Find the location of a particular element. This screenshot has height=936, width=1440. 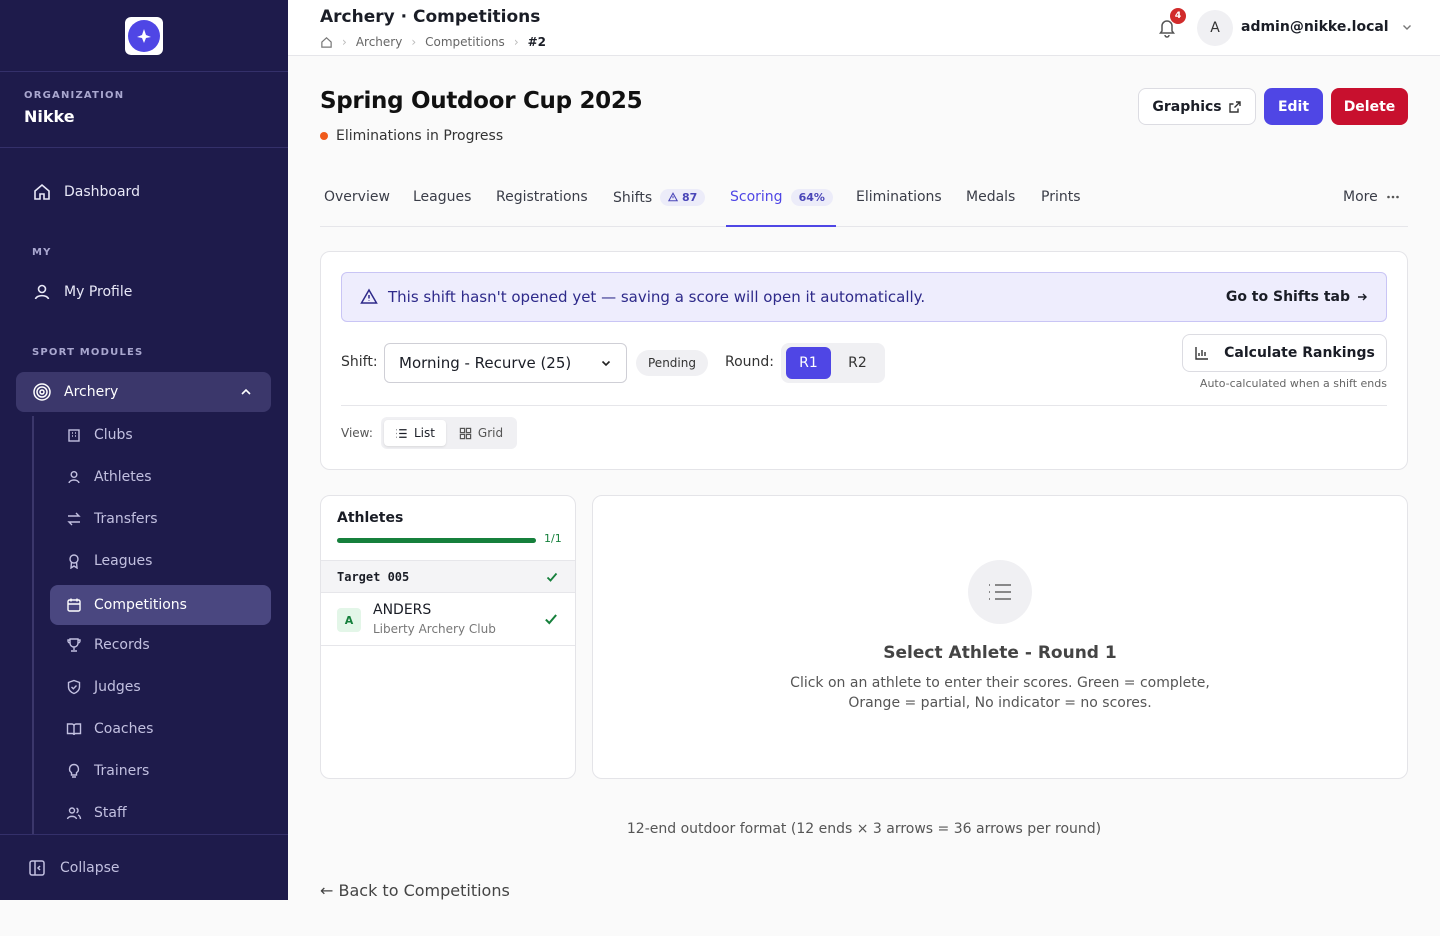

tab-label: Prints is located at coordinates (1061, 197).